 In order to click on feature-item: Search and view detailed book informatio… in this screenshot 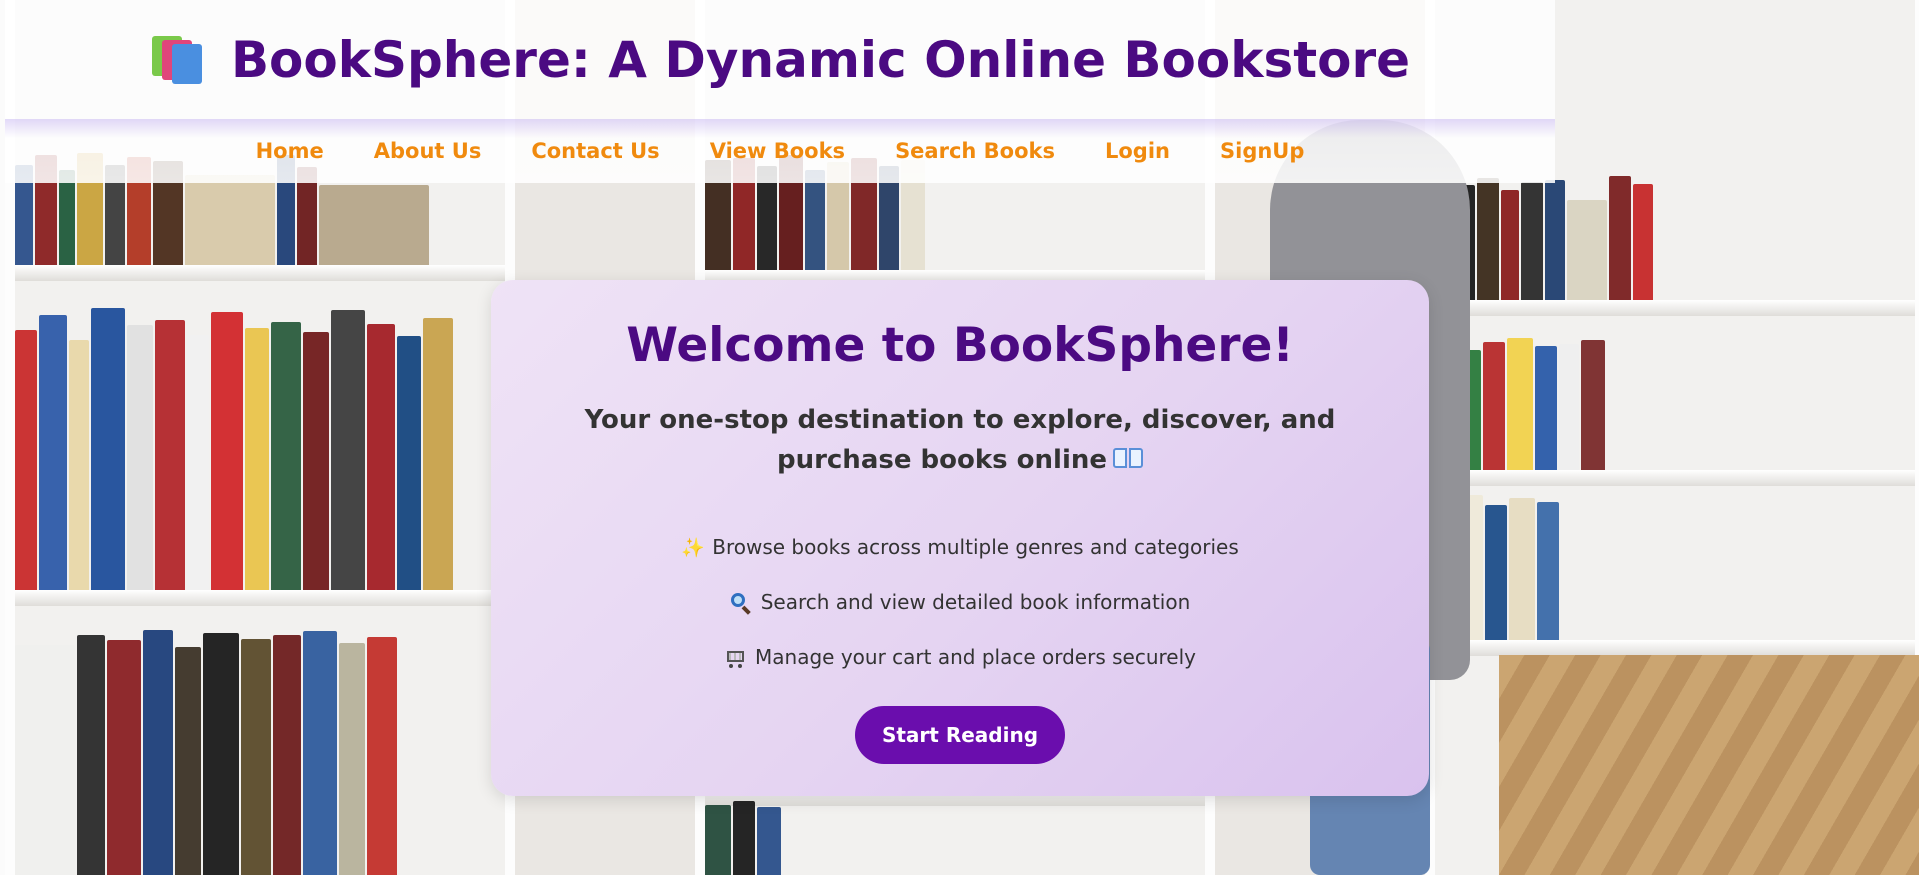, I will do `click(960, 602)`.